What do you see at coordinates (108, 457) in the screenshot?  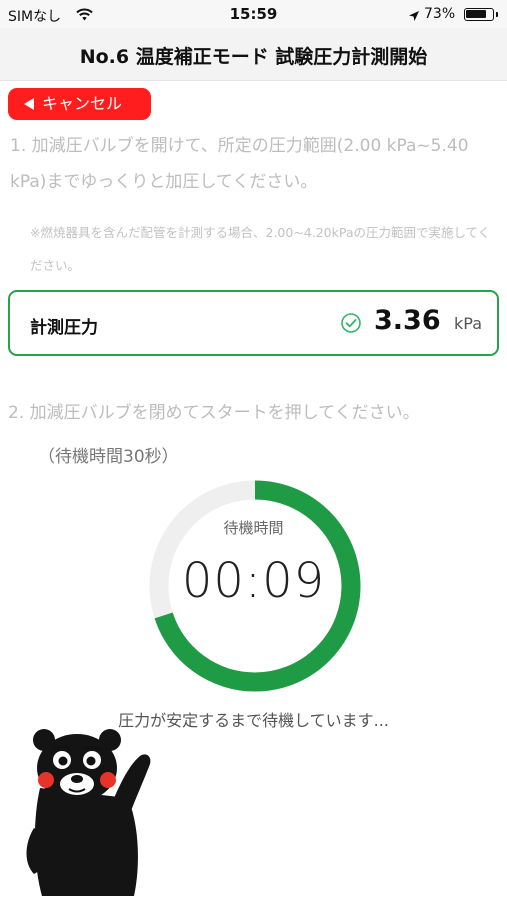 I see `step2-wait-note: （待機時間30秒）` at bounding box center [108, 457].